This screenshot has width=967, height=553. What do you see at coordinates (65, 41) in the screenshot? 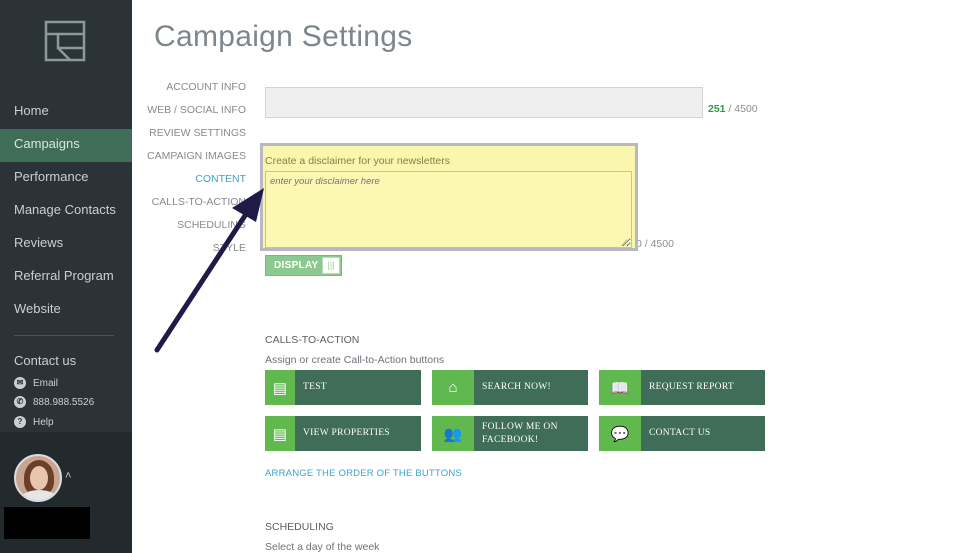
I see `window-layout-icon` at bounding box center [65, 41].